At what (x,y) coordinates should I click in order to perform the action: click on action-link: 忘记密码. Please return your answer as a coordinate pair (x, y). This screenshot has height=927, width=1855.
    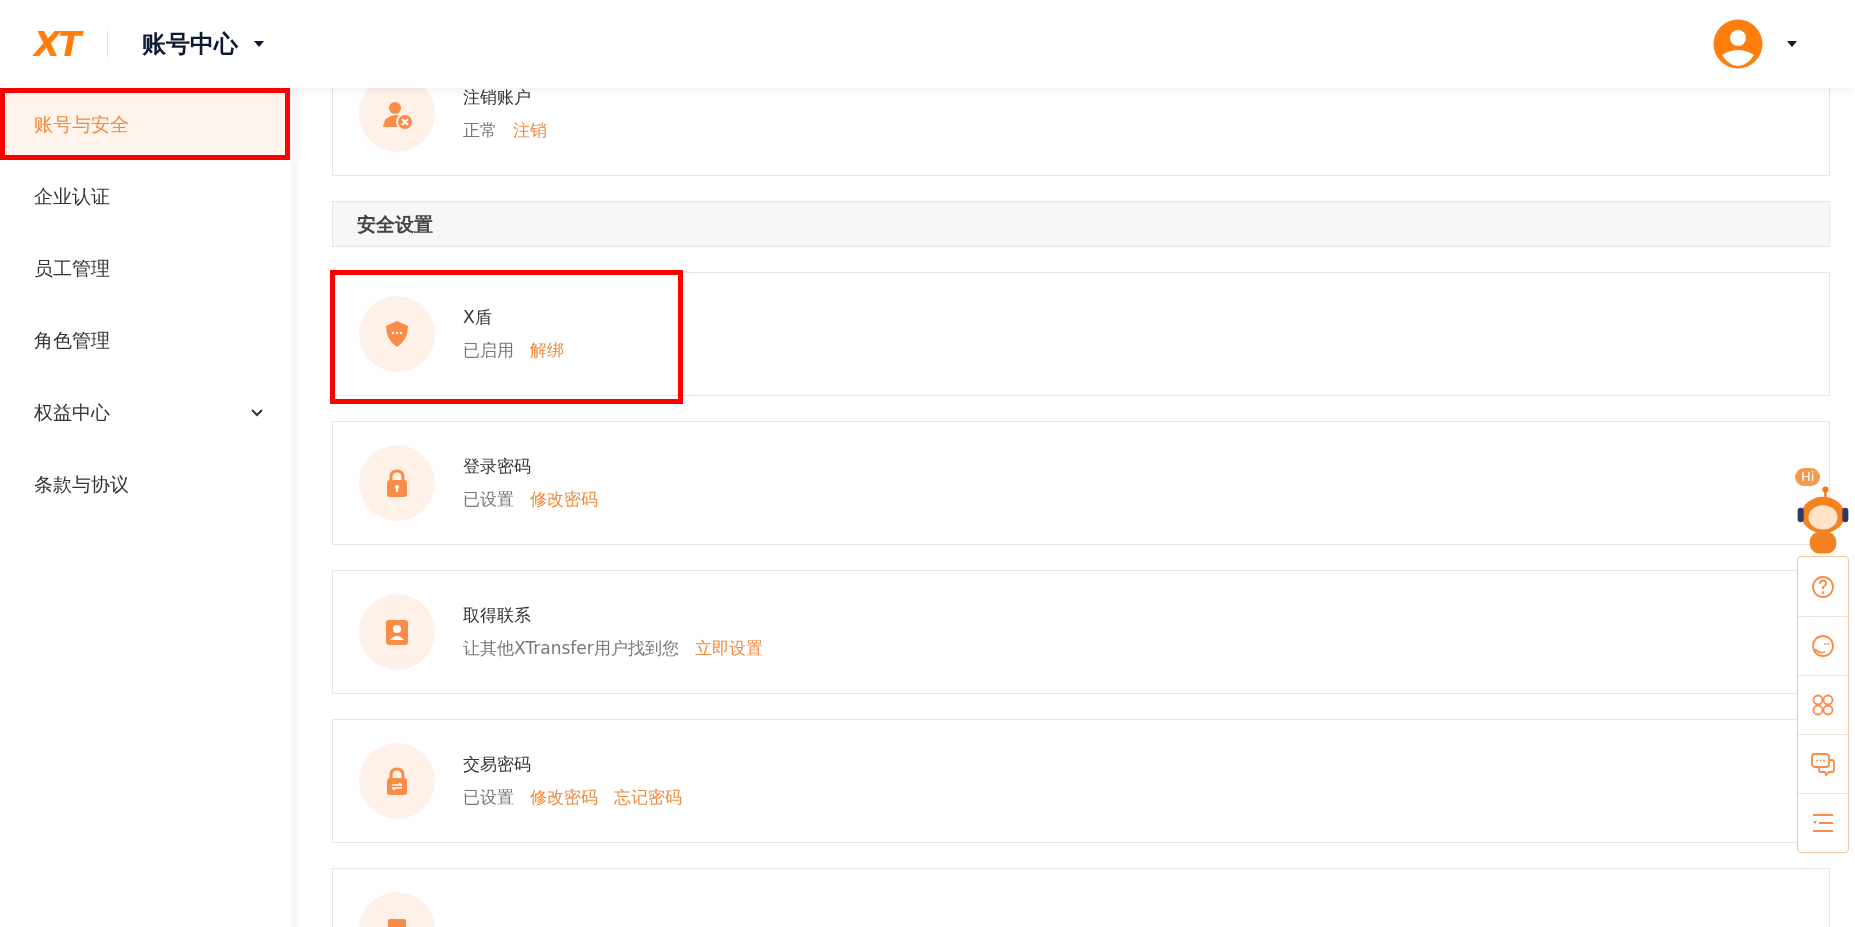
    Looking at the image, I should click on (648, 798).